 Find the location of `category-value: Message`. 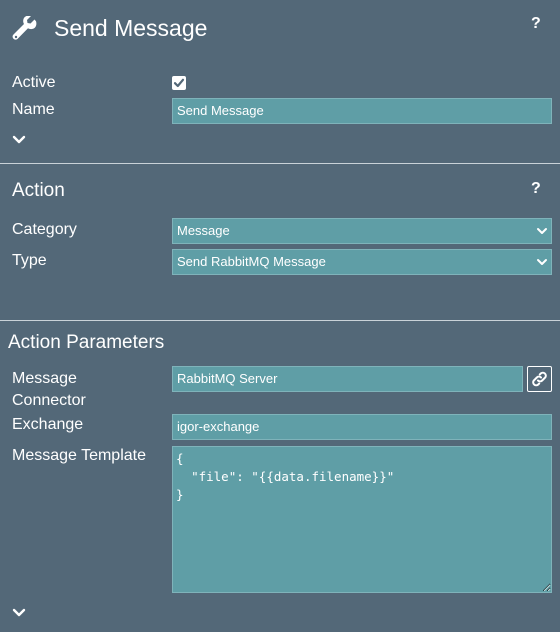

category-value: Message is located at coordinates (203, 230).